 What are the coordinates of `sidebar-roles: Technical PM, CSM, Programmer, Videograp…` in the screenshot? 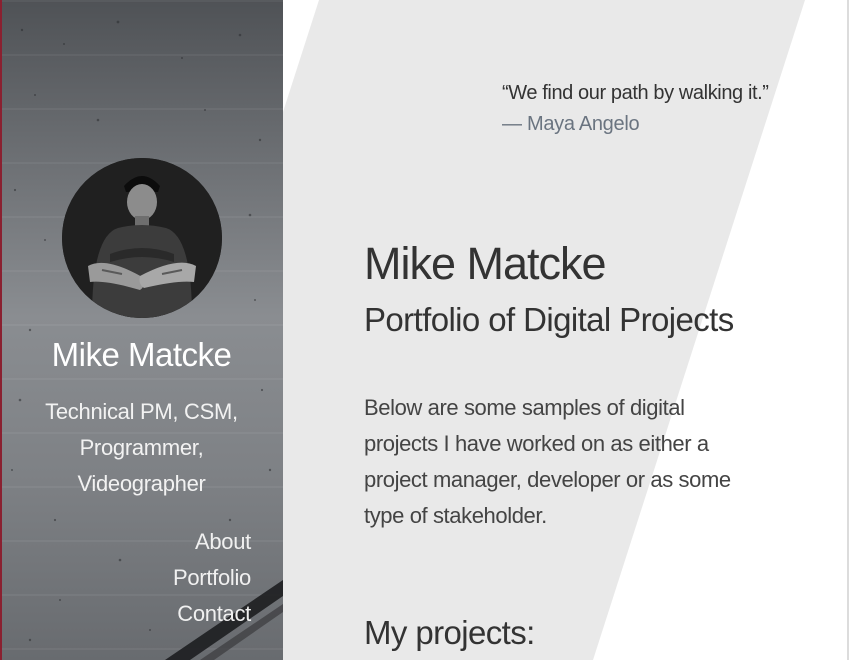 It's located at (141, 447).